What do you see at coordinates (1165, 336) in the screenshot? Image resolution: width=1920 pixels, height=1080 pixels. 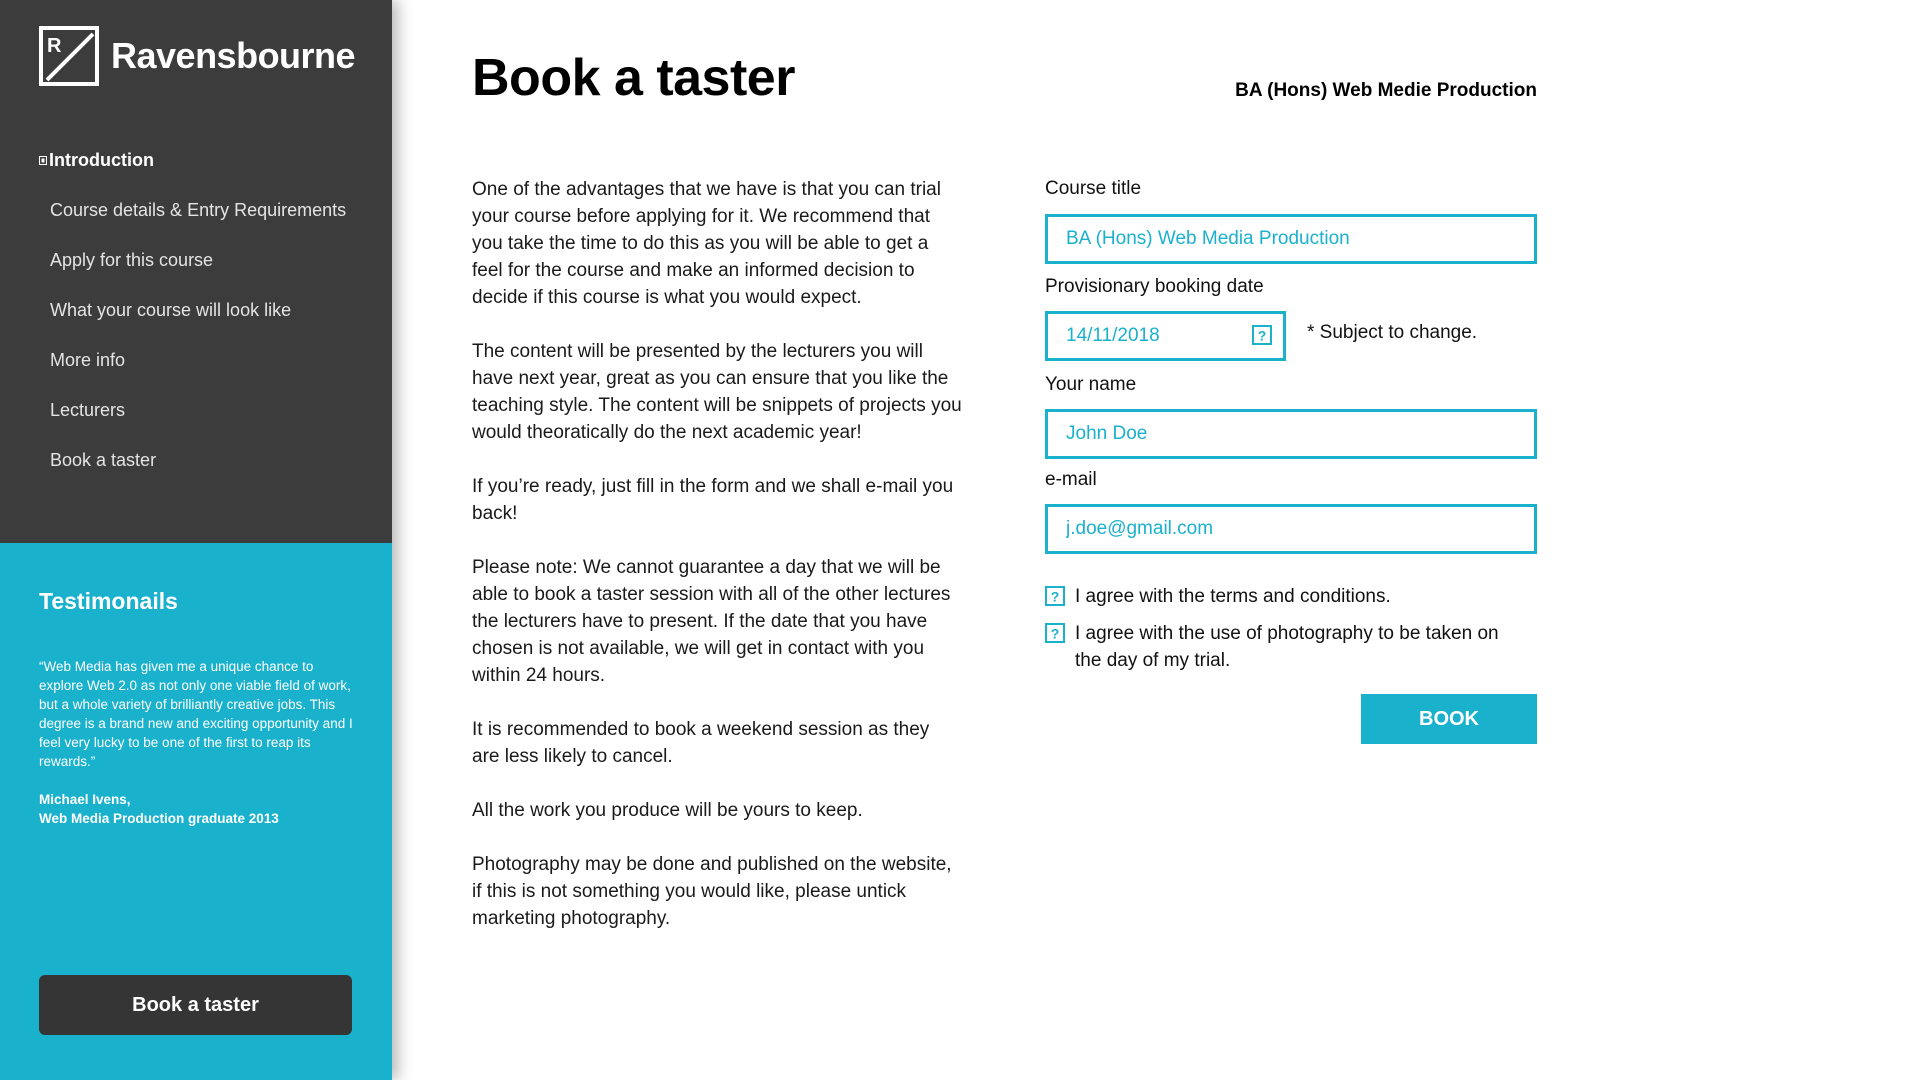 I see `booking-date-input` at bounding box center [1165, 336].